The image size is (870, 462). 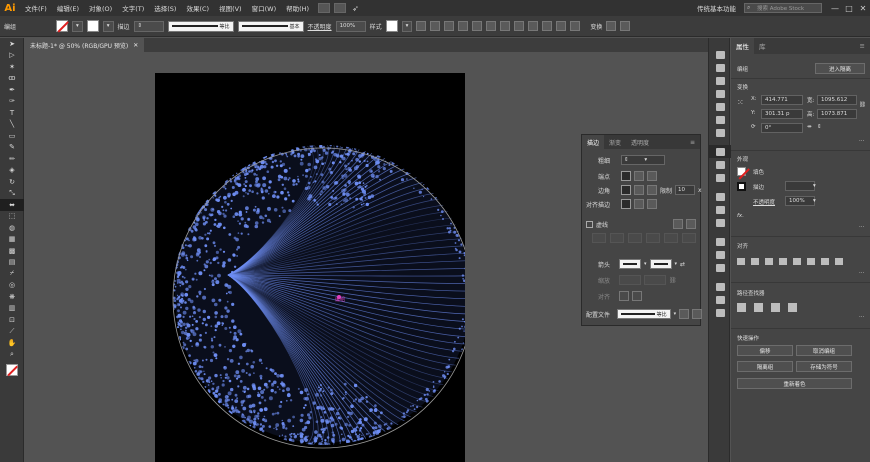 What do you see at coordinates (639, 204) in the screenshot?
I see `align-inside-stroke-icon` at bounding box center [639, 204].